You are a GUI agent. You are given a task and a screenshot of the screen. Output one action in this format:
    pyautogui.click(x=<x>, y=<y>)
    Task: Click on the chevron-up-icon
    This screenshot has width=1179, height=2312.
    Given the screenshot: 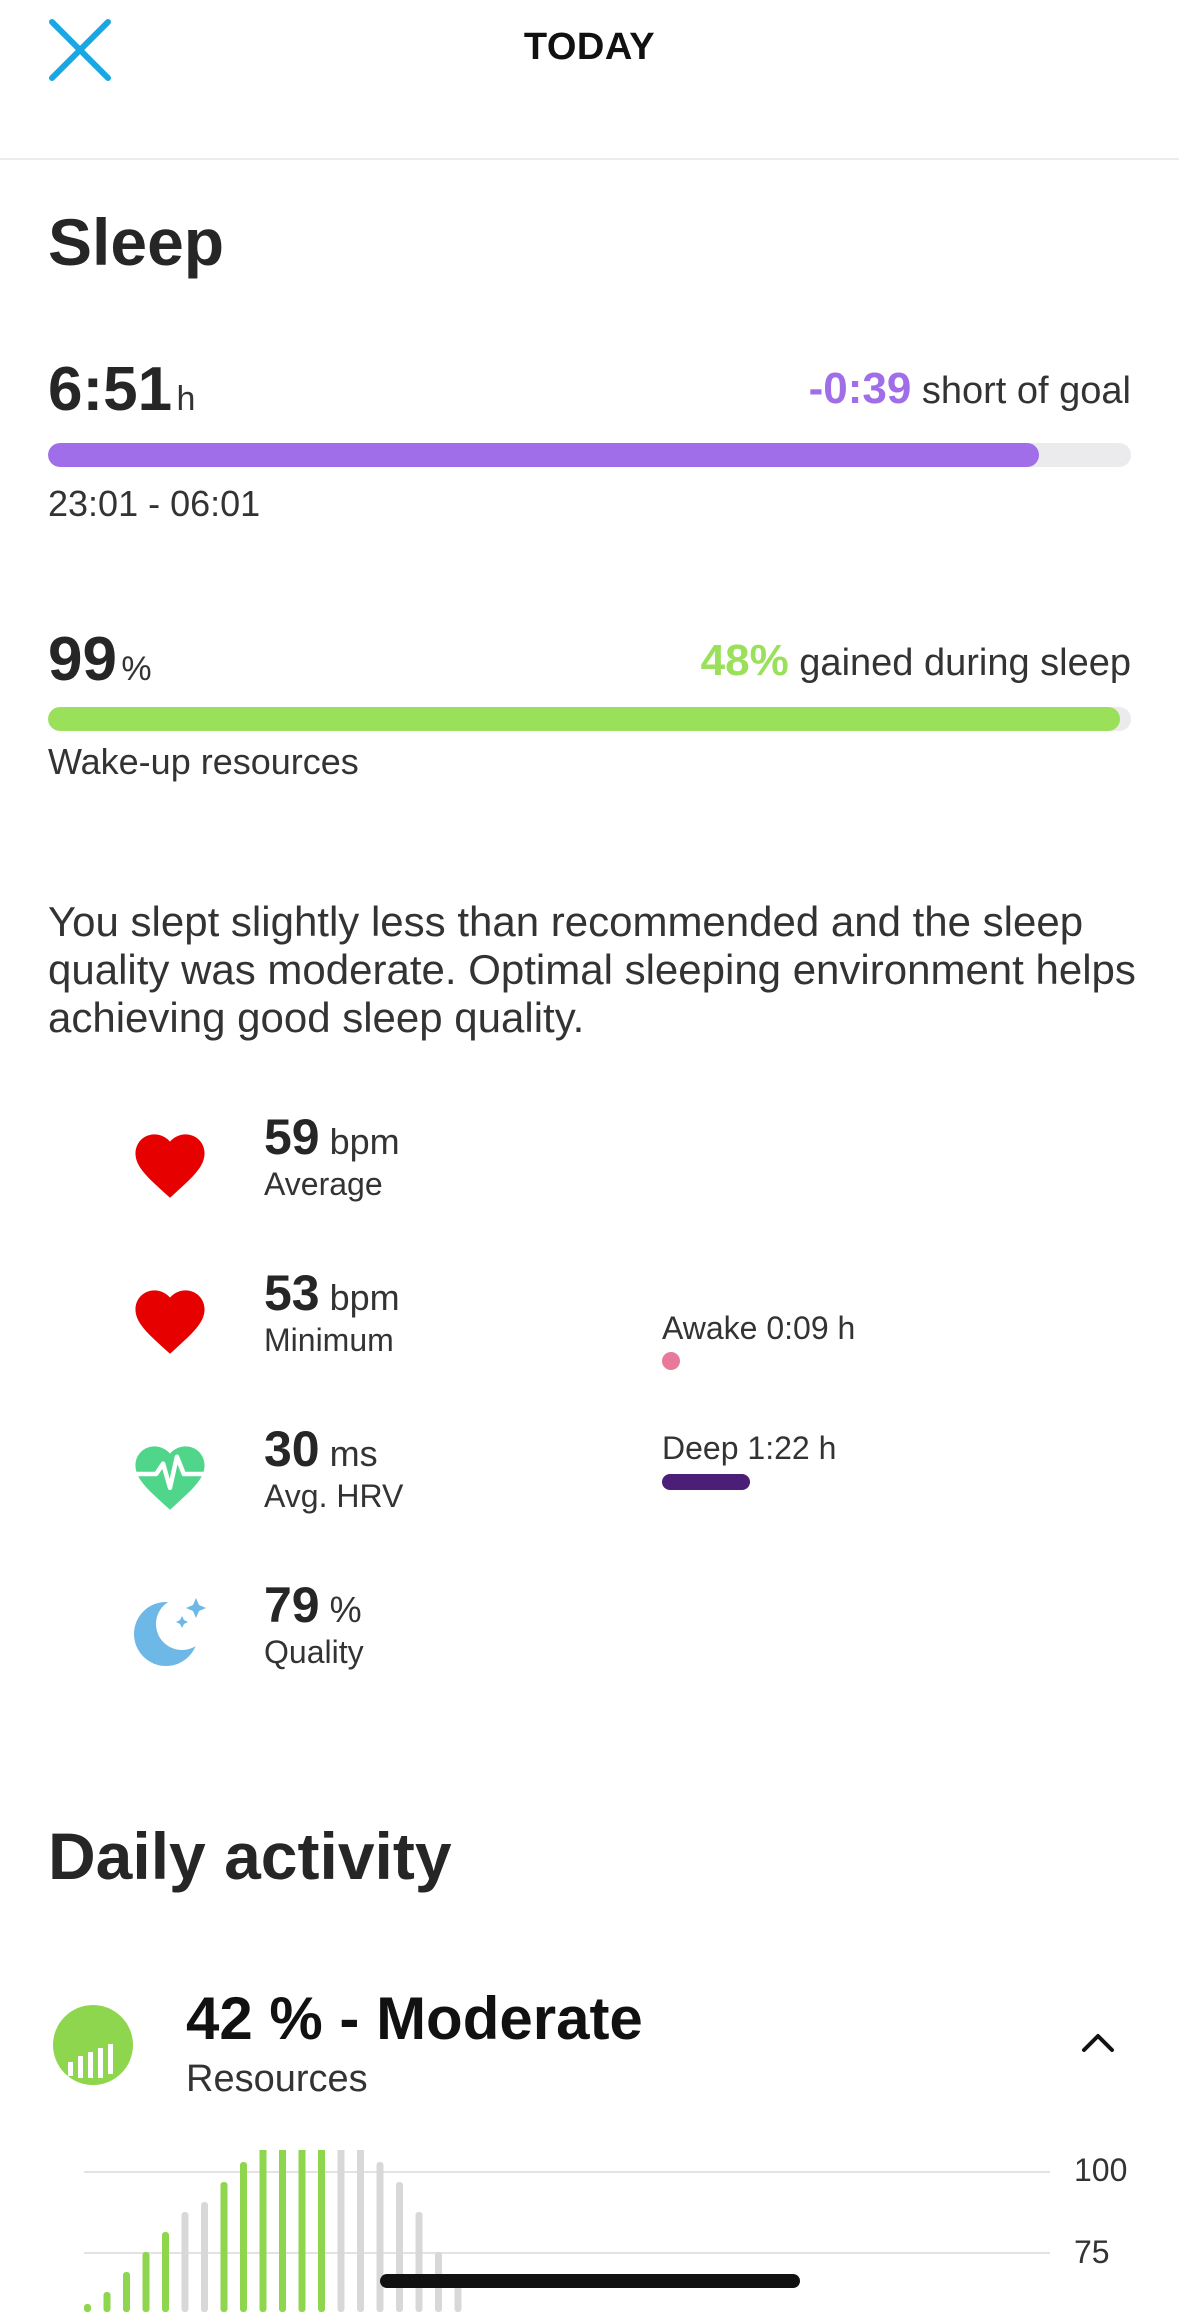 What is the action you would take?
    pyautogui.click(x=1098, y=2042)
    